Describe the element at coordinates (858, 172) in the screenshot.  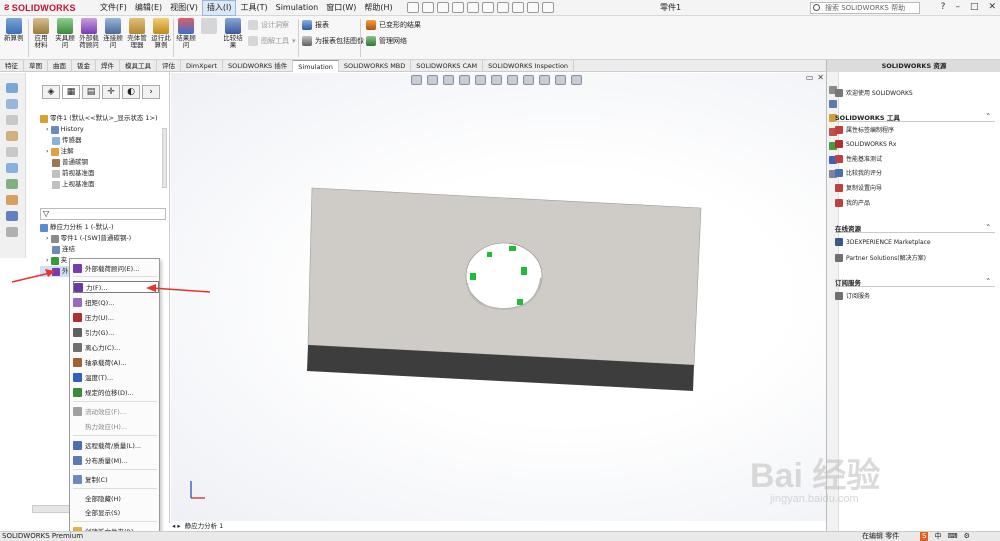
I see `tool-link: 比较我的评分` at that location.